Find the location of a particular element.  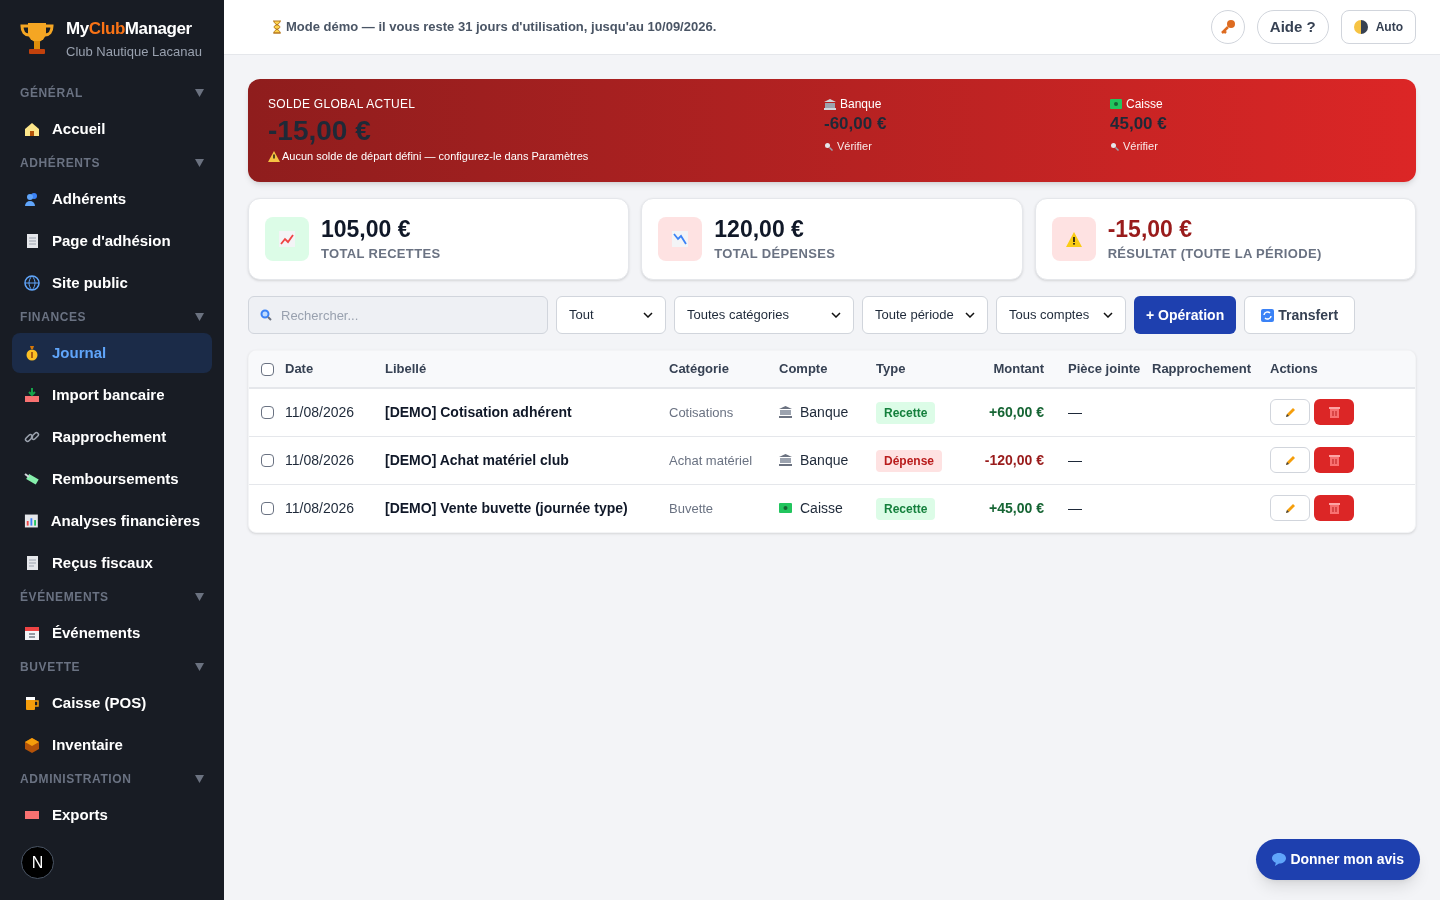

box-icon is located at coordinates (32, 745).